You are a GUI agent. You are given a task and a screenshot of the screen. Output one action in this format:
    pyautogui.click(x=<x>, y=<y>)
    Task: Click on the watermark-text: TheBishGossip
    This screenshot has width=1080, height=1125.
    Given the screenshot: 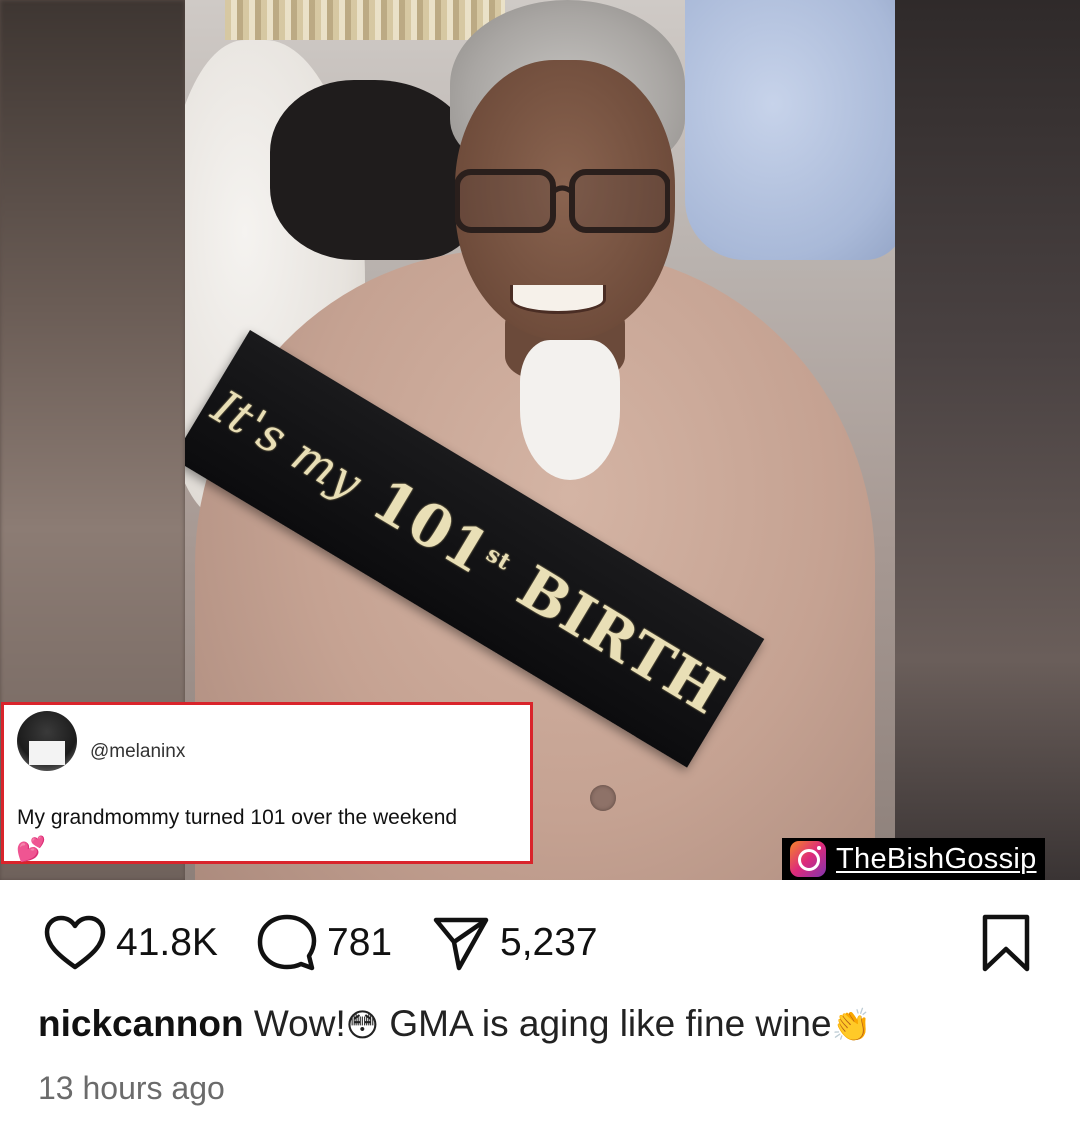 What is the action you would take?
    pyautogui.click(x=936, y=858)
    